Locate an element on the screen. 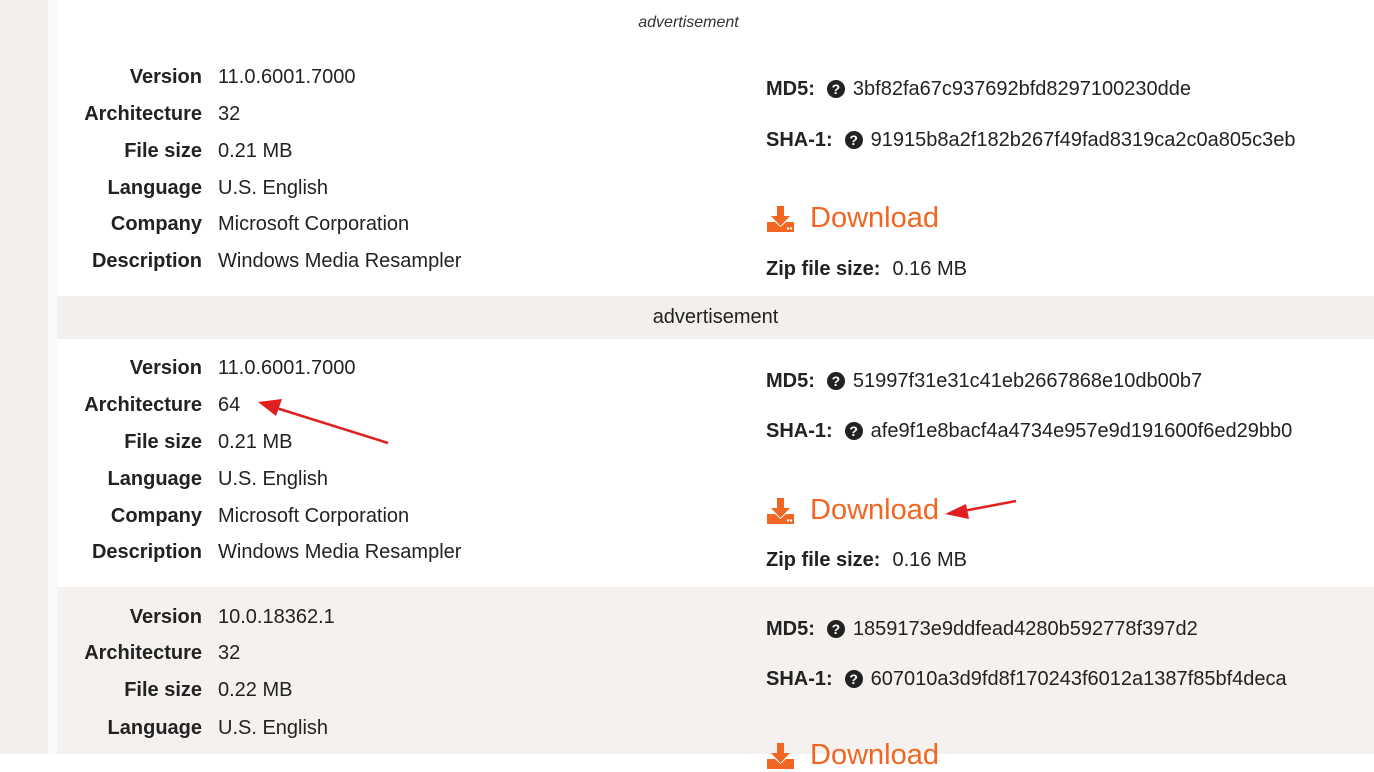  advertisement-bar: advertisement is located at coordinates (715, 317).